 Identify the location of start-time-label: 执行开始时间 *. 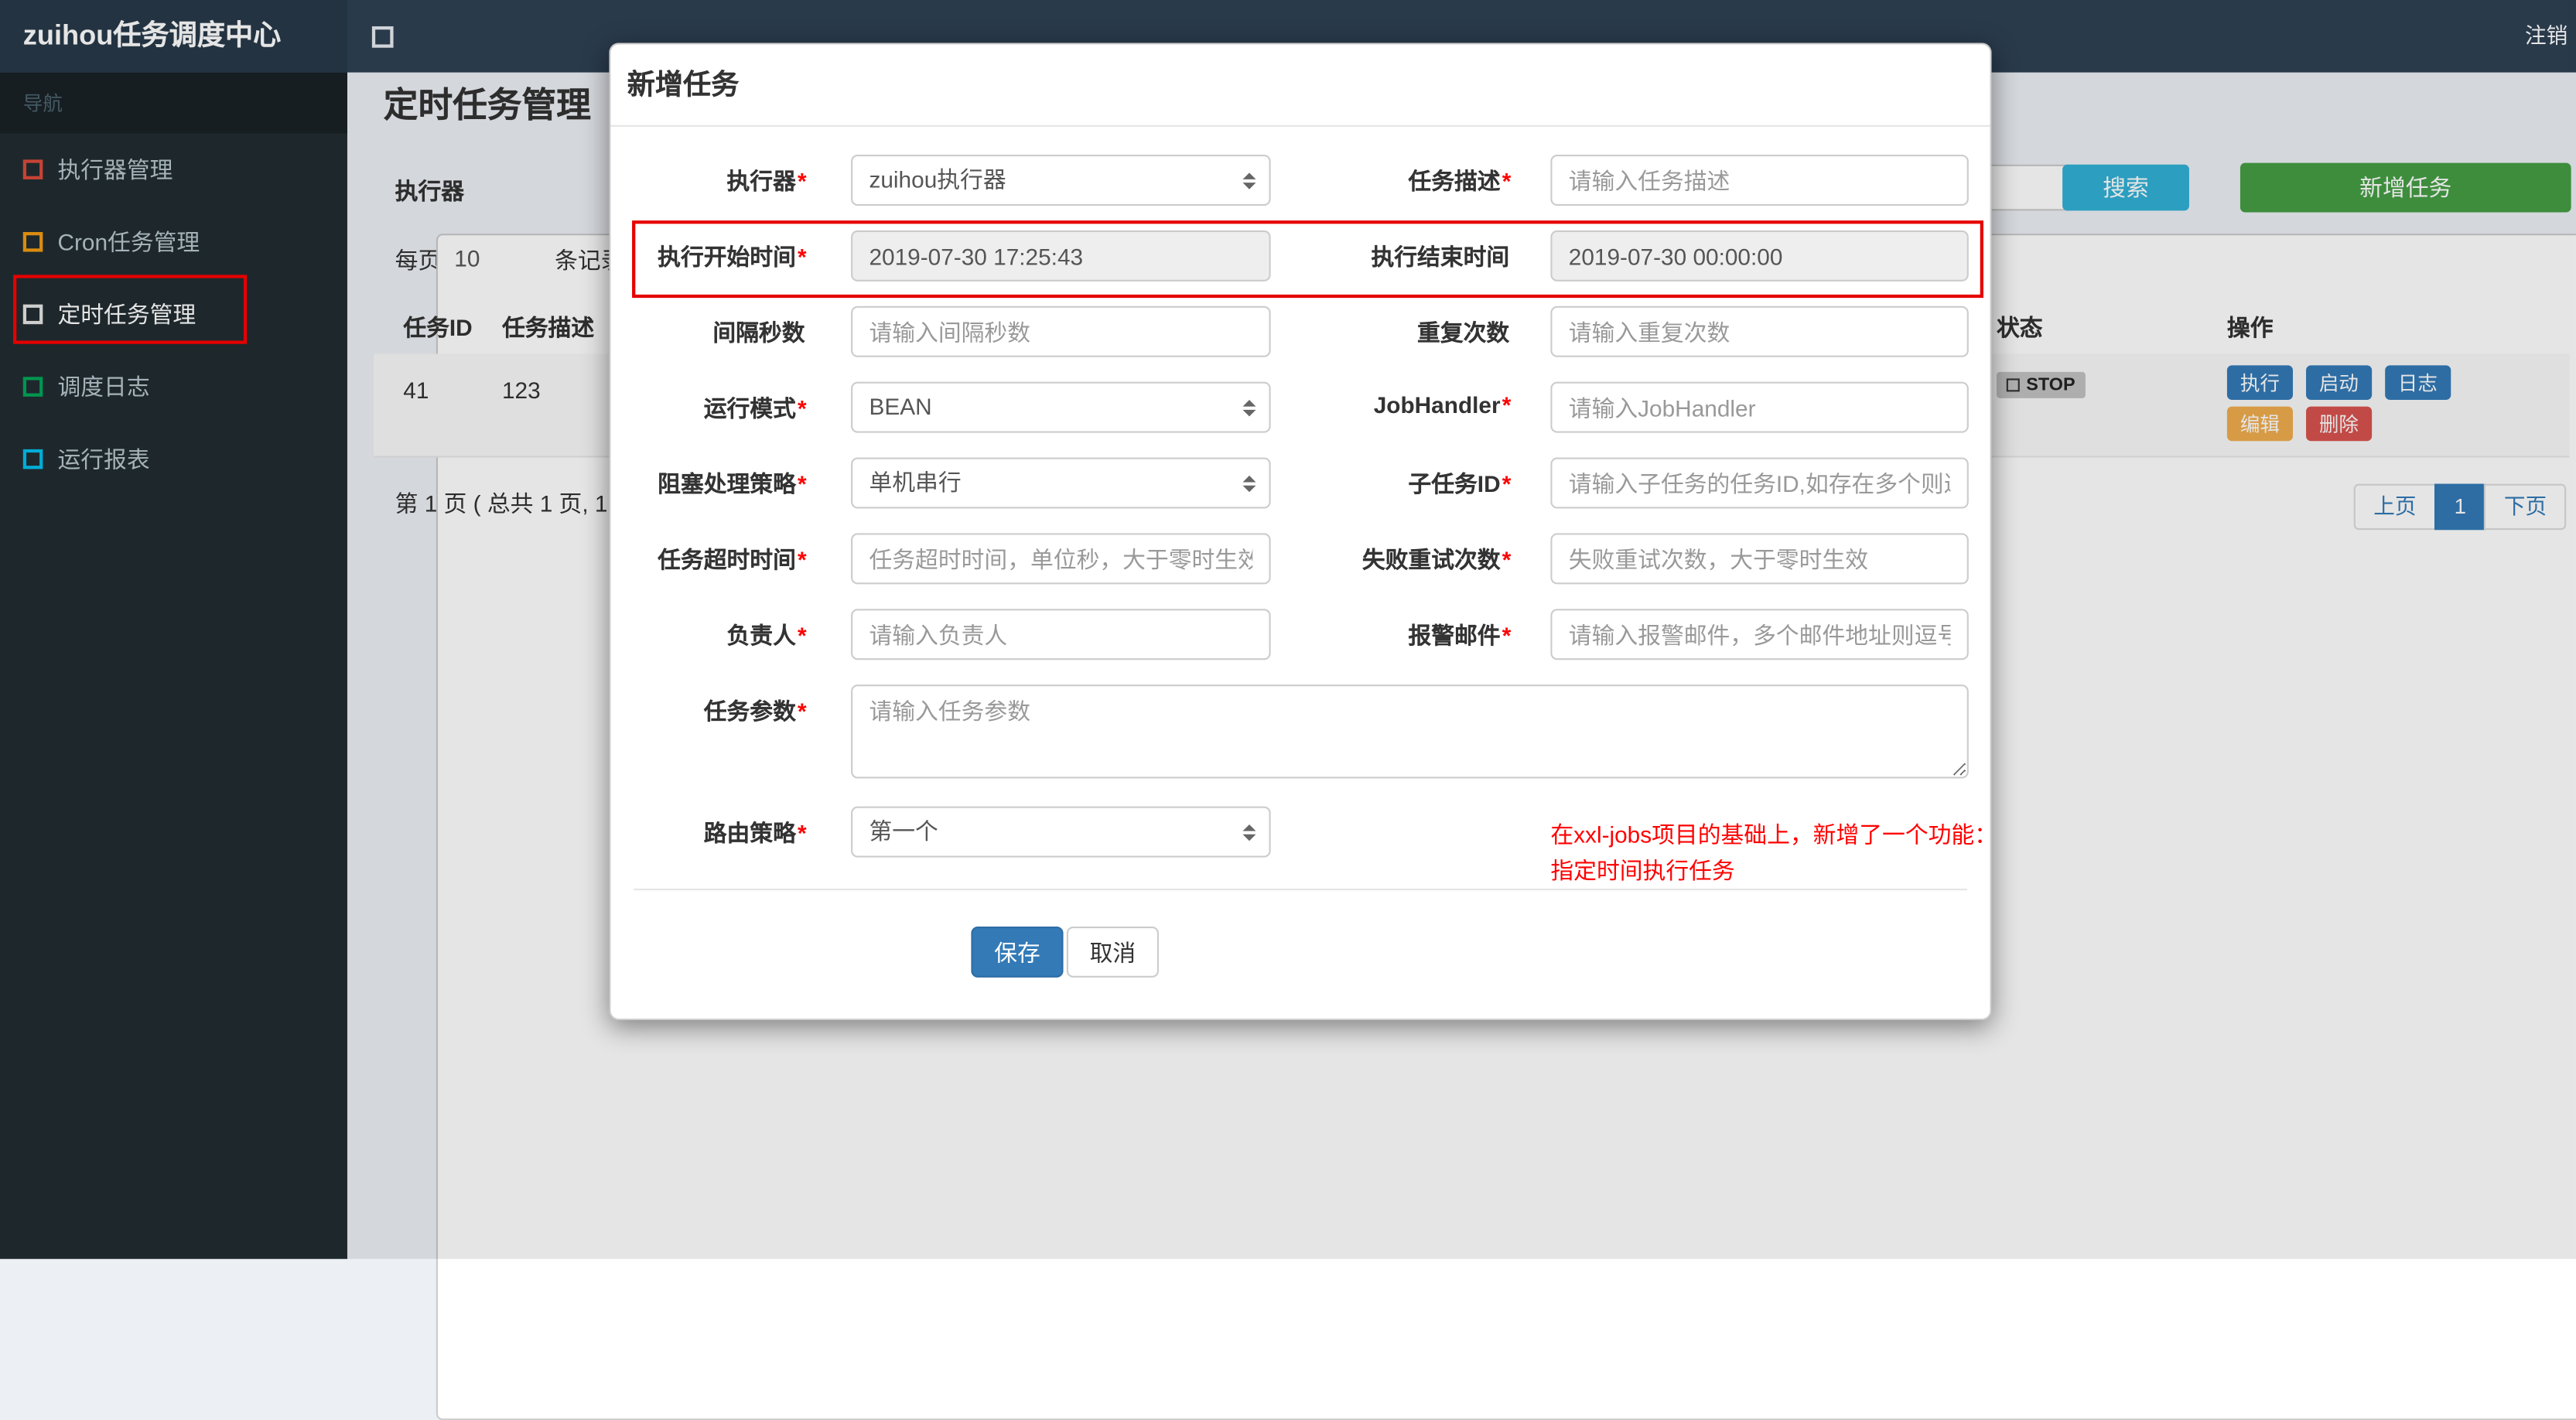
(732, 256).